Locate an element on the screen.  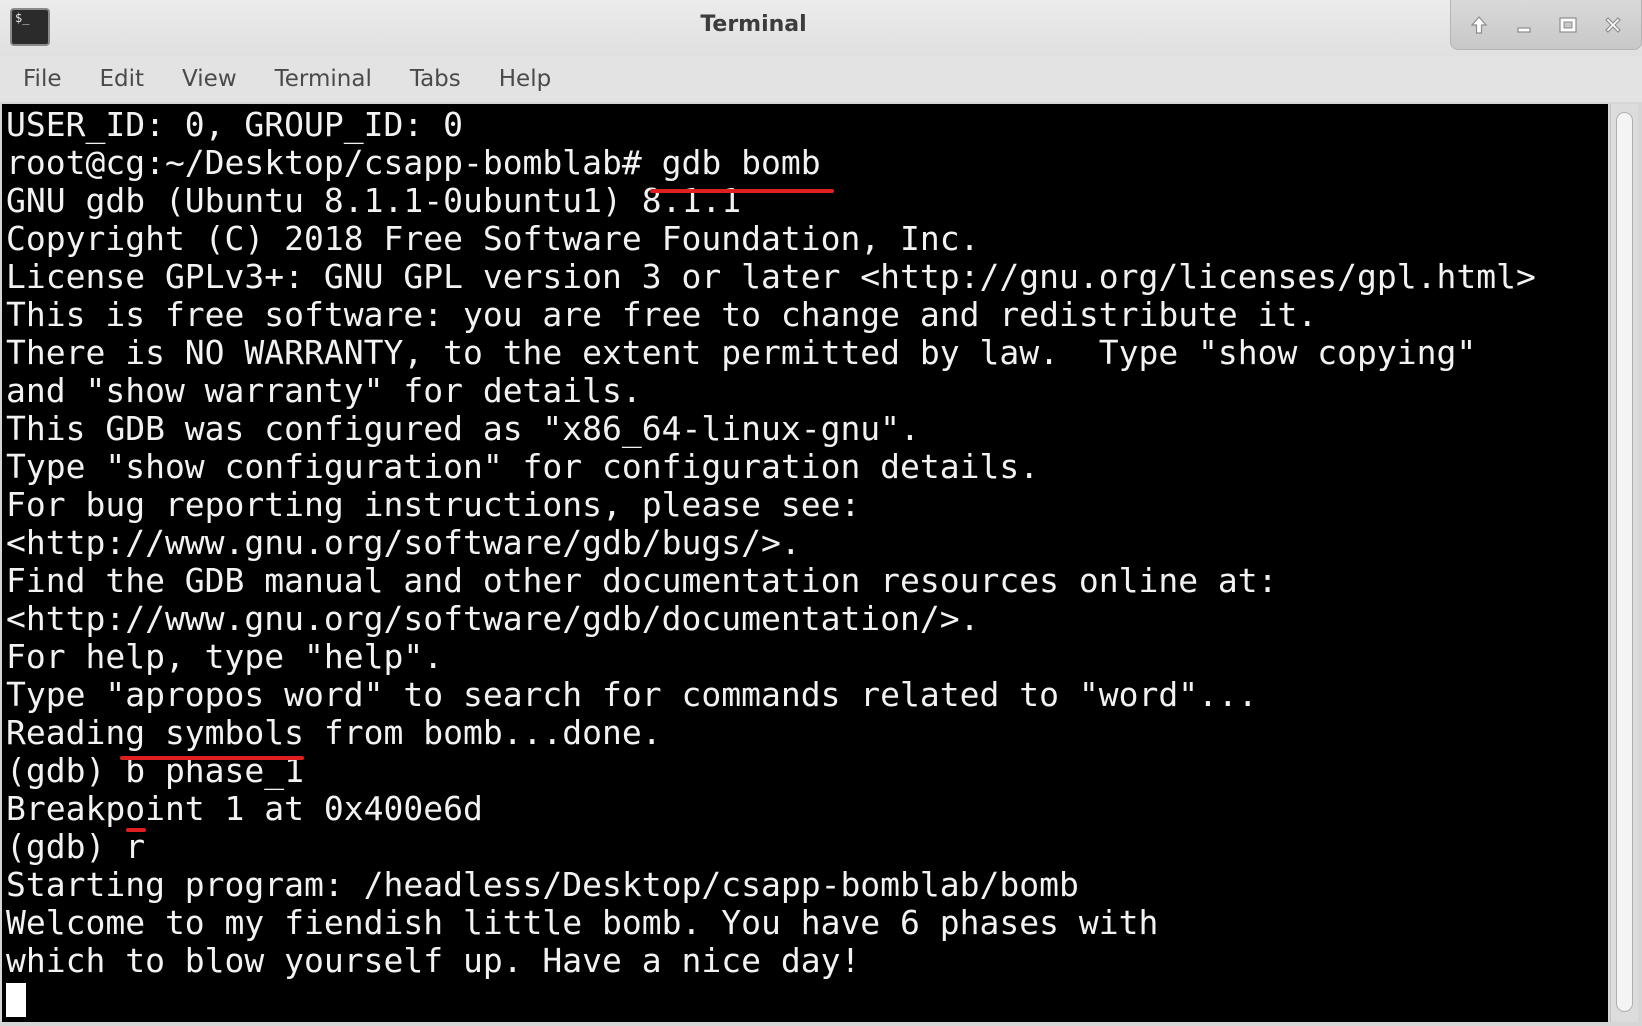
terminal-line: Breakpoint 1 at 0x400e6d is located at coordinates (244, 808).